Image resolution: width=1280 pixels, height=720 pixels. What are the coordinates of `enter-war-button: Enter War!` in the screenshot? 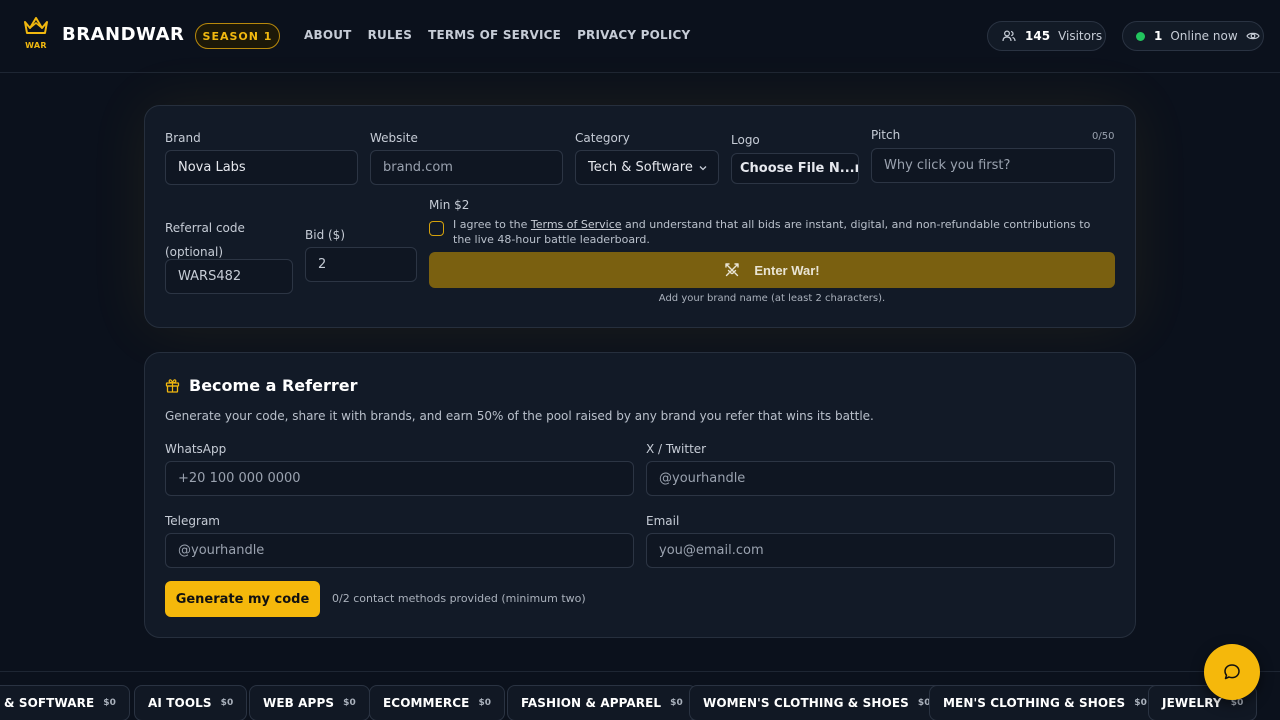 It's located at (772, 270).